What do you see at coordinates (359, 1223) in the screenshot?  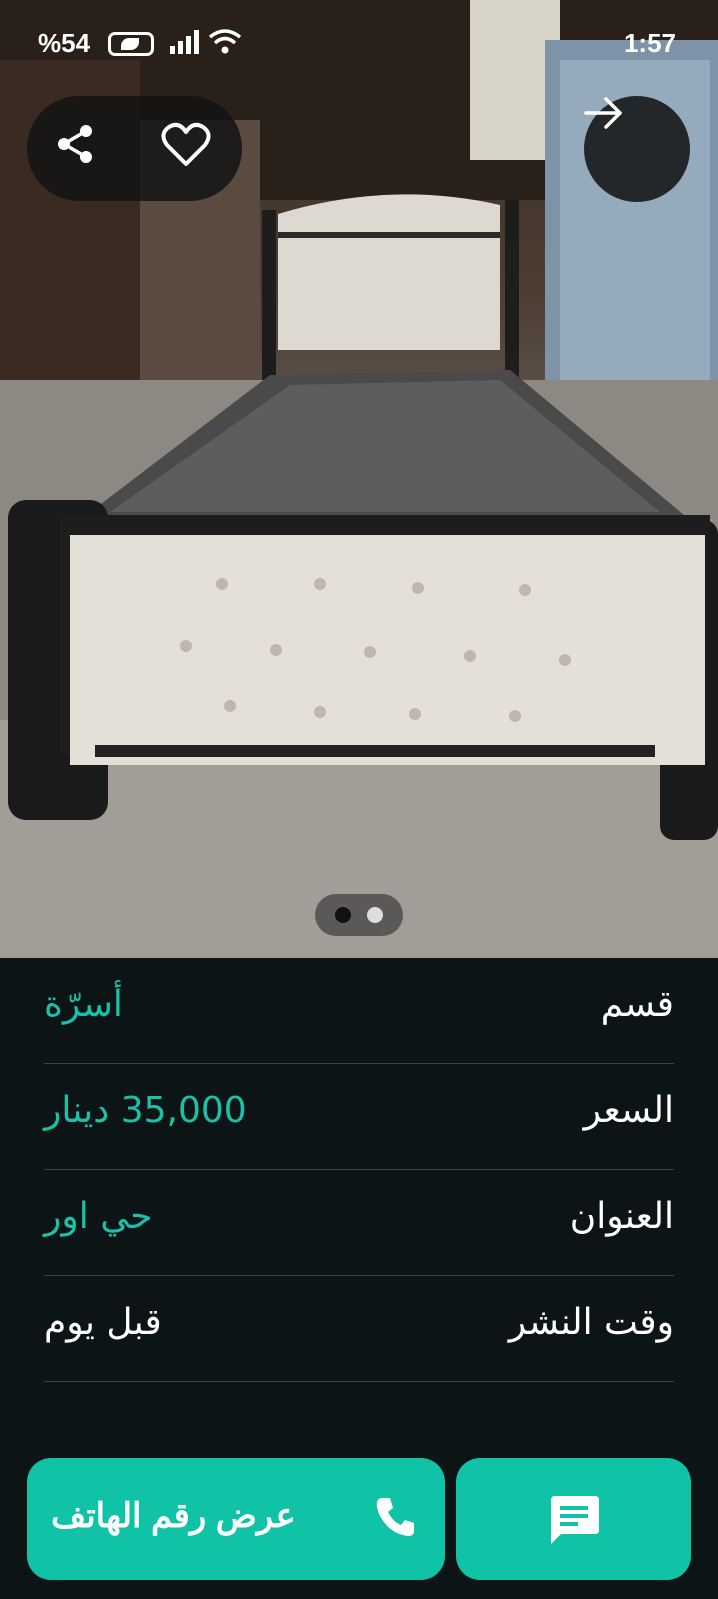 I see `detail-row-address: العنوان حي اور` at bounding box center [359, 1223].